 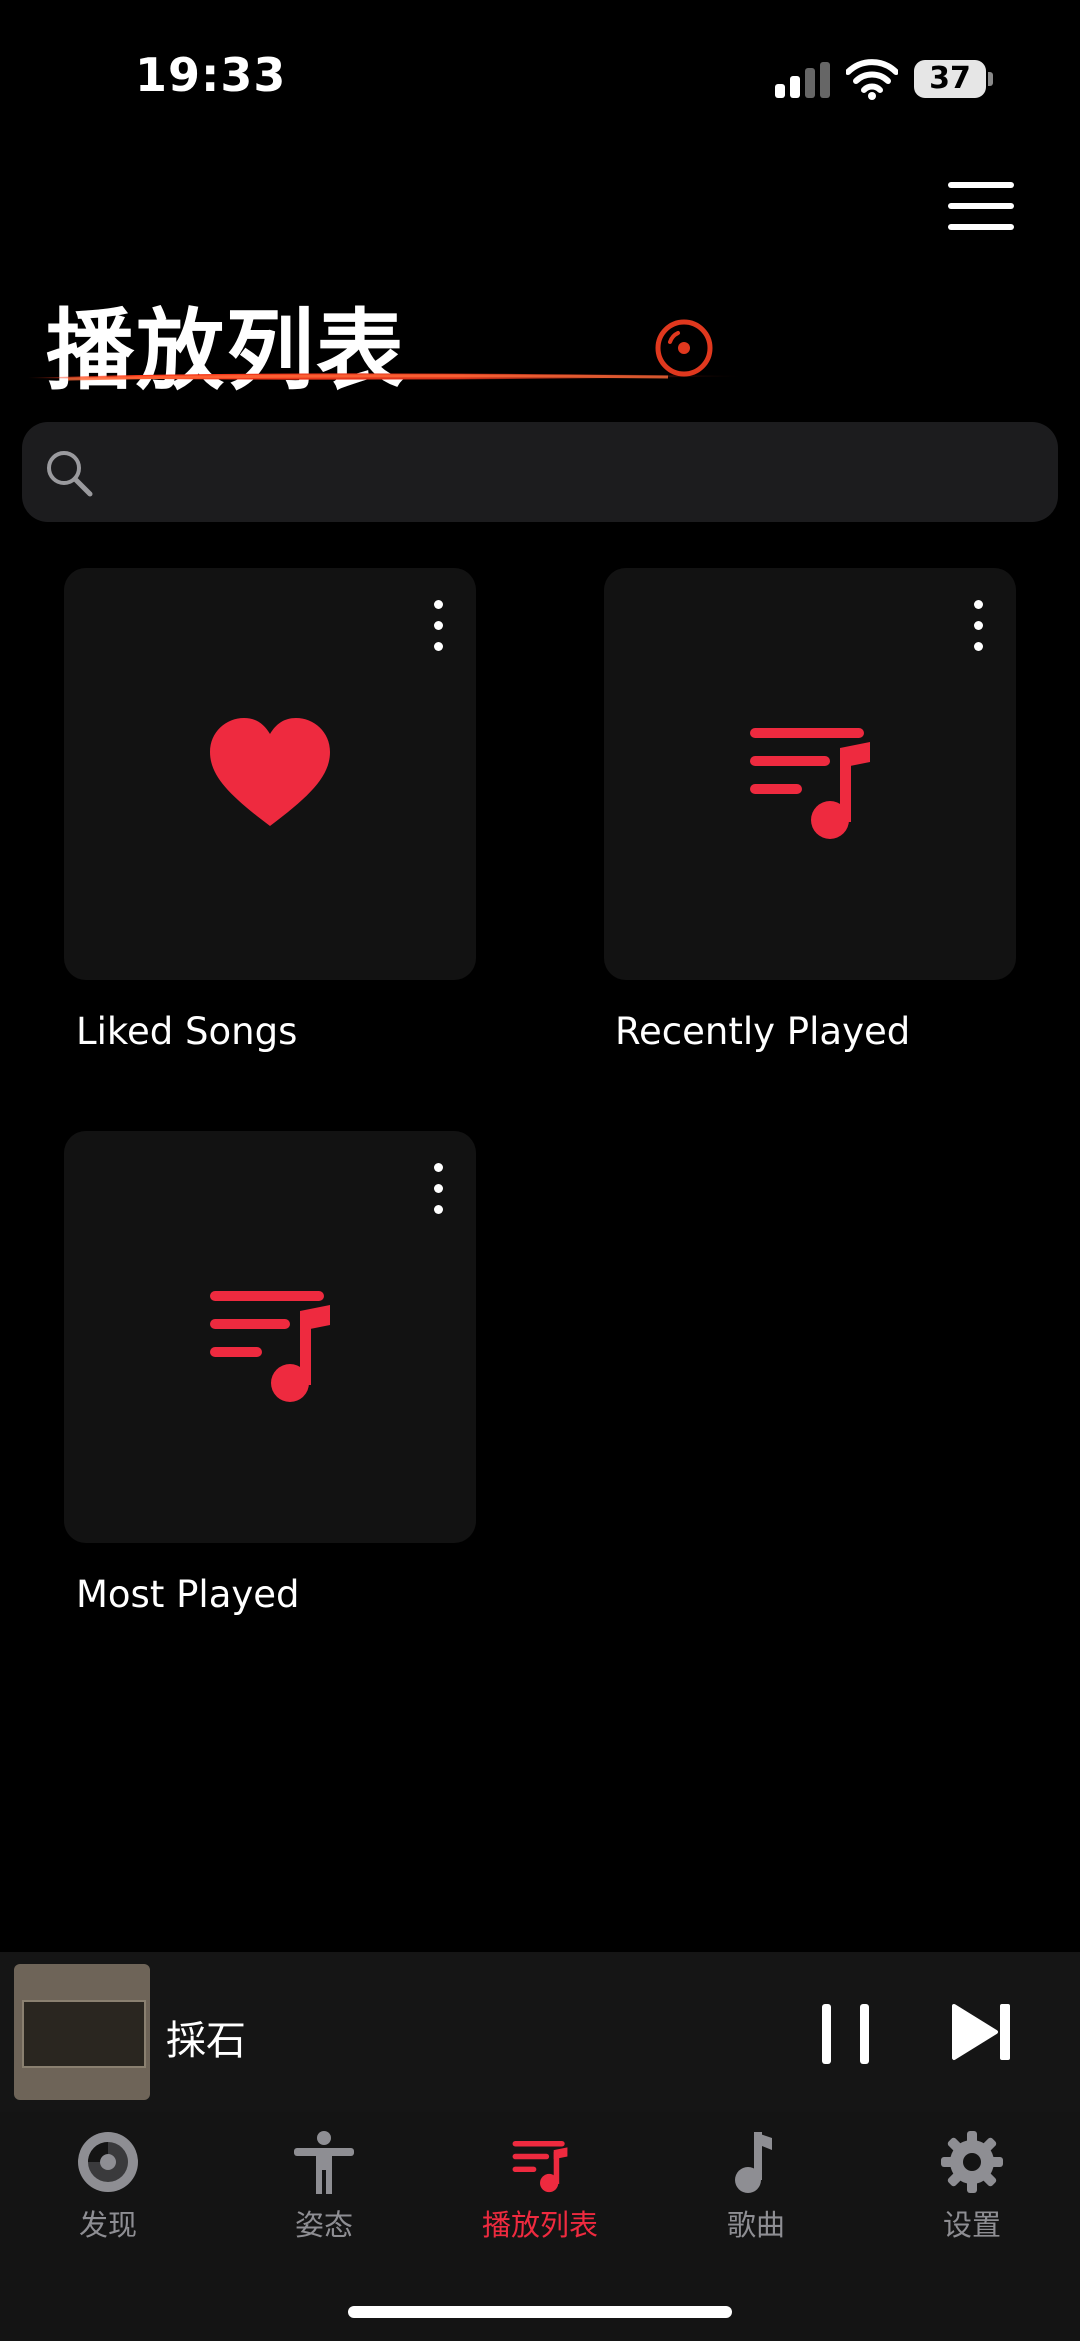 I want to click on tab-posture: 姿态, so click(x=324, y=2177).